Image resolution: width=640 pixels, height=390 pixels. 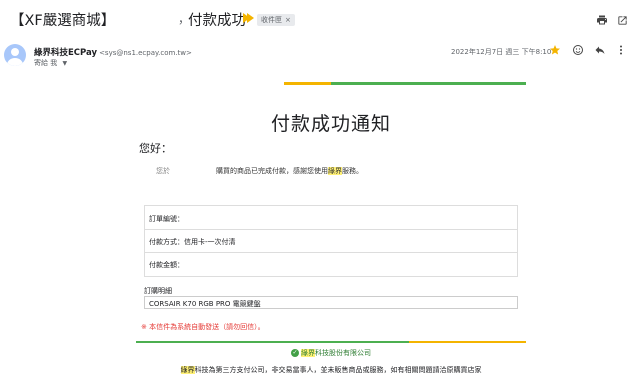 What do you see at coordinates (63, 21) in the screenshot?
I see `subject-store-name: 【XF嚴選商城】` at bounding box center [63, 21].